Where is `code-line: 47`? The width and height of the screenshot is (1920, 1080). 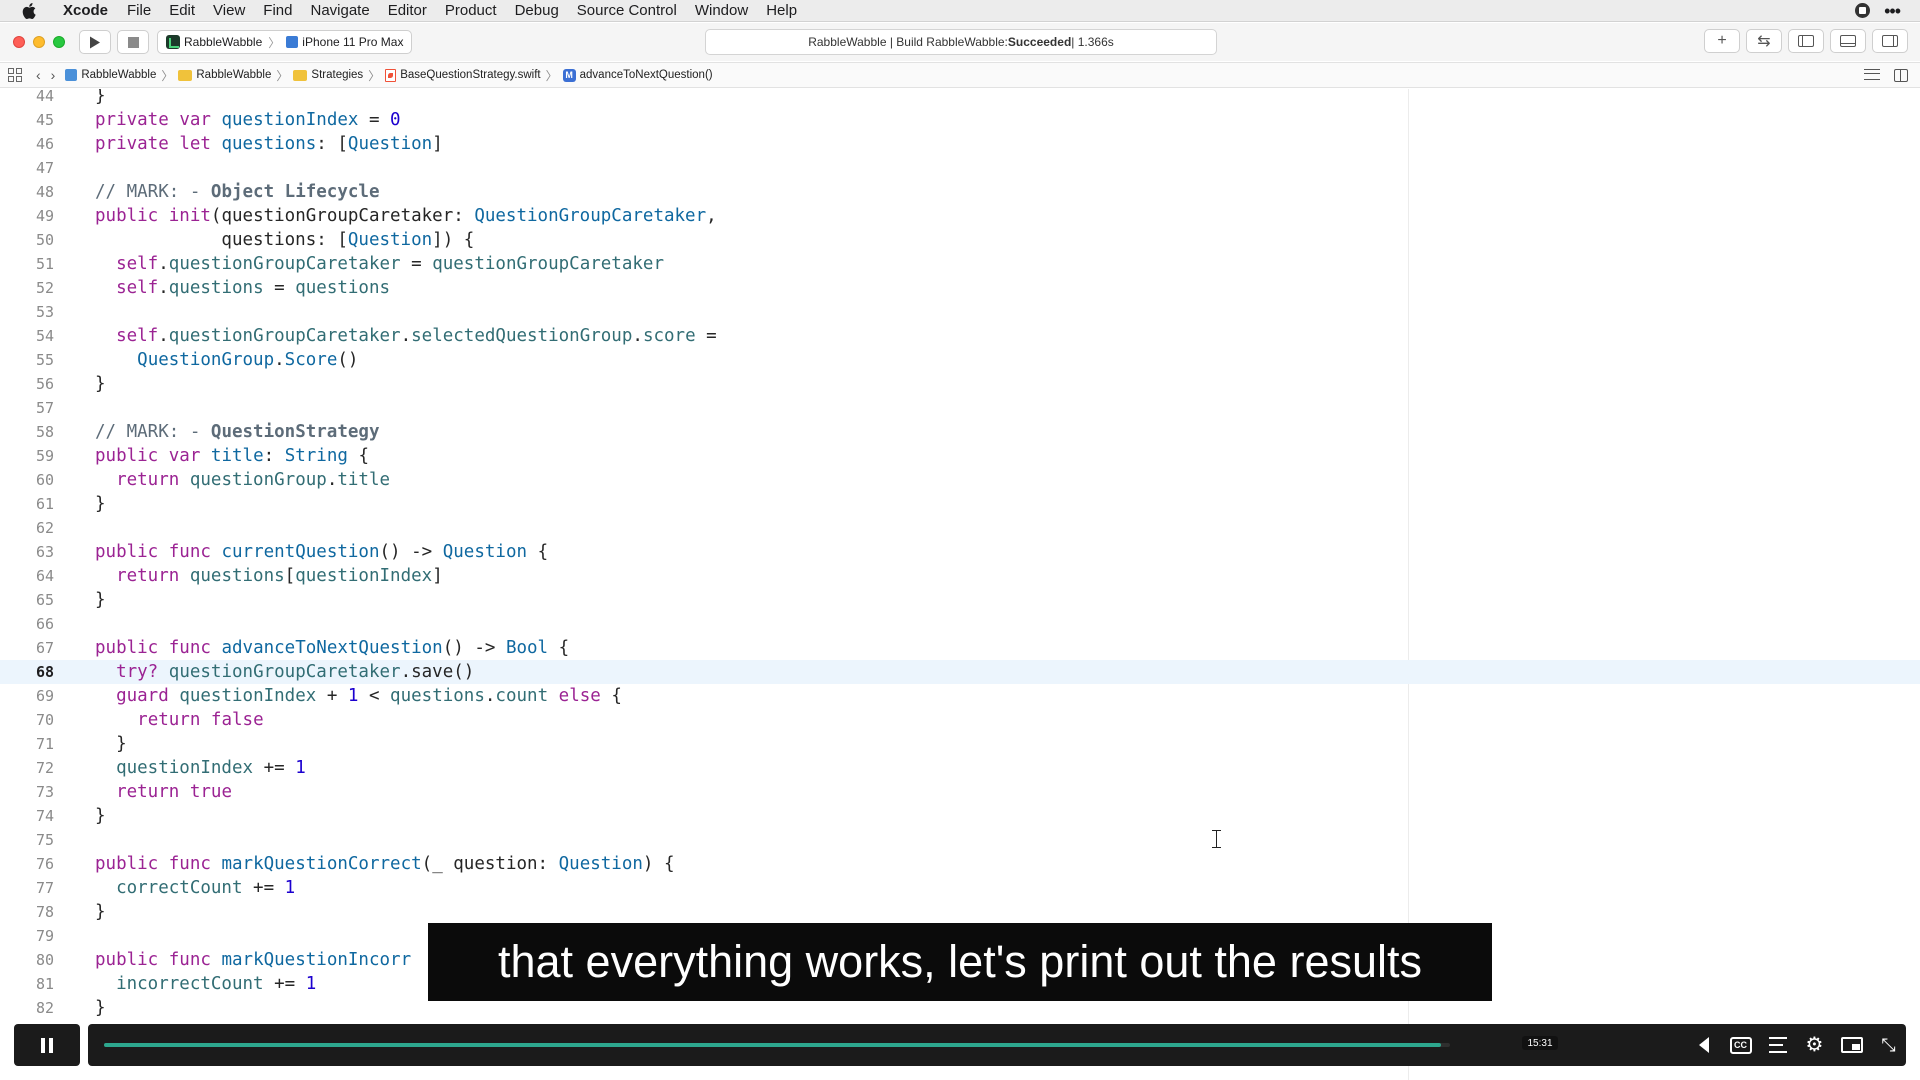
code-line: 47 is located at coordinates (704, 168).